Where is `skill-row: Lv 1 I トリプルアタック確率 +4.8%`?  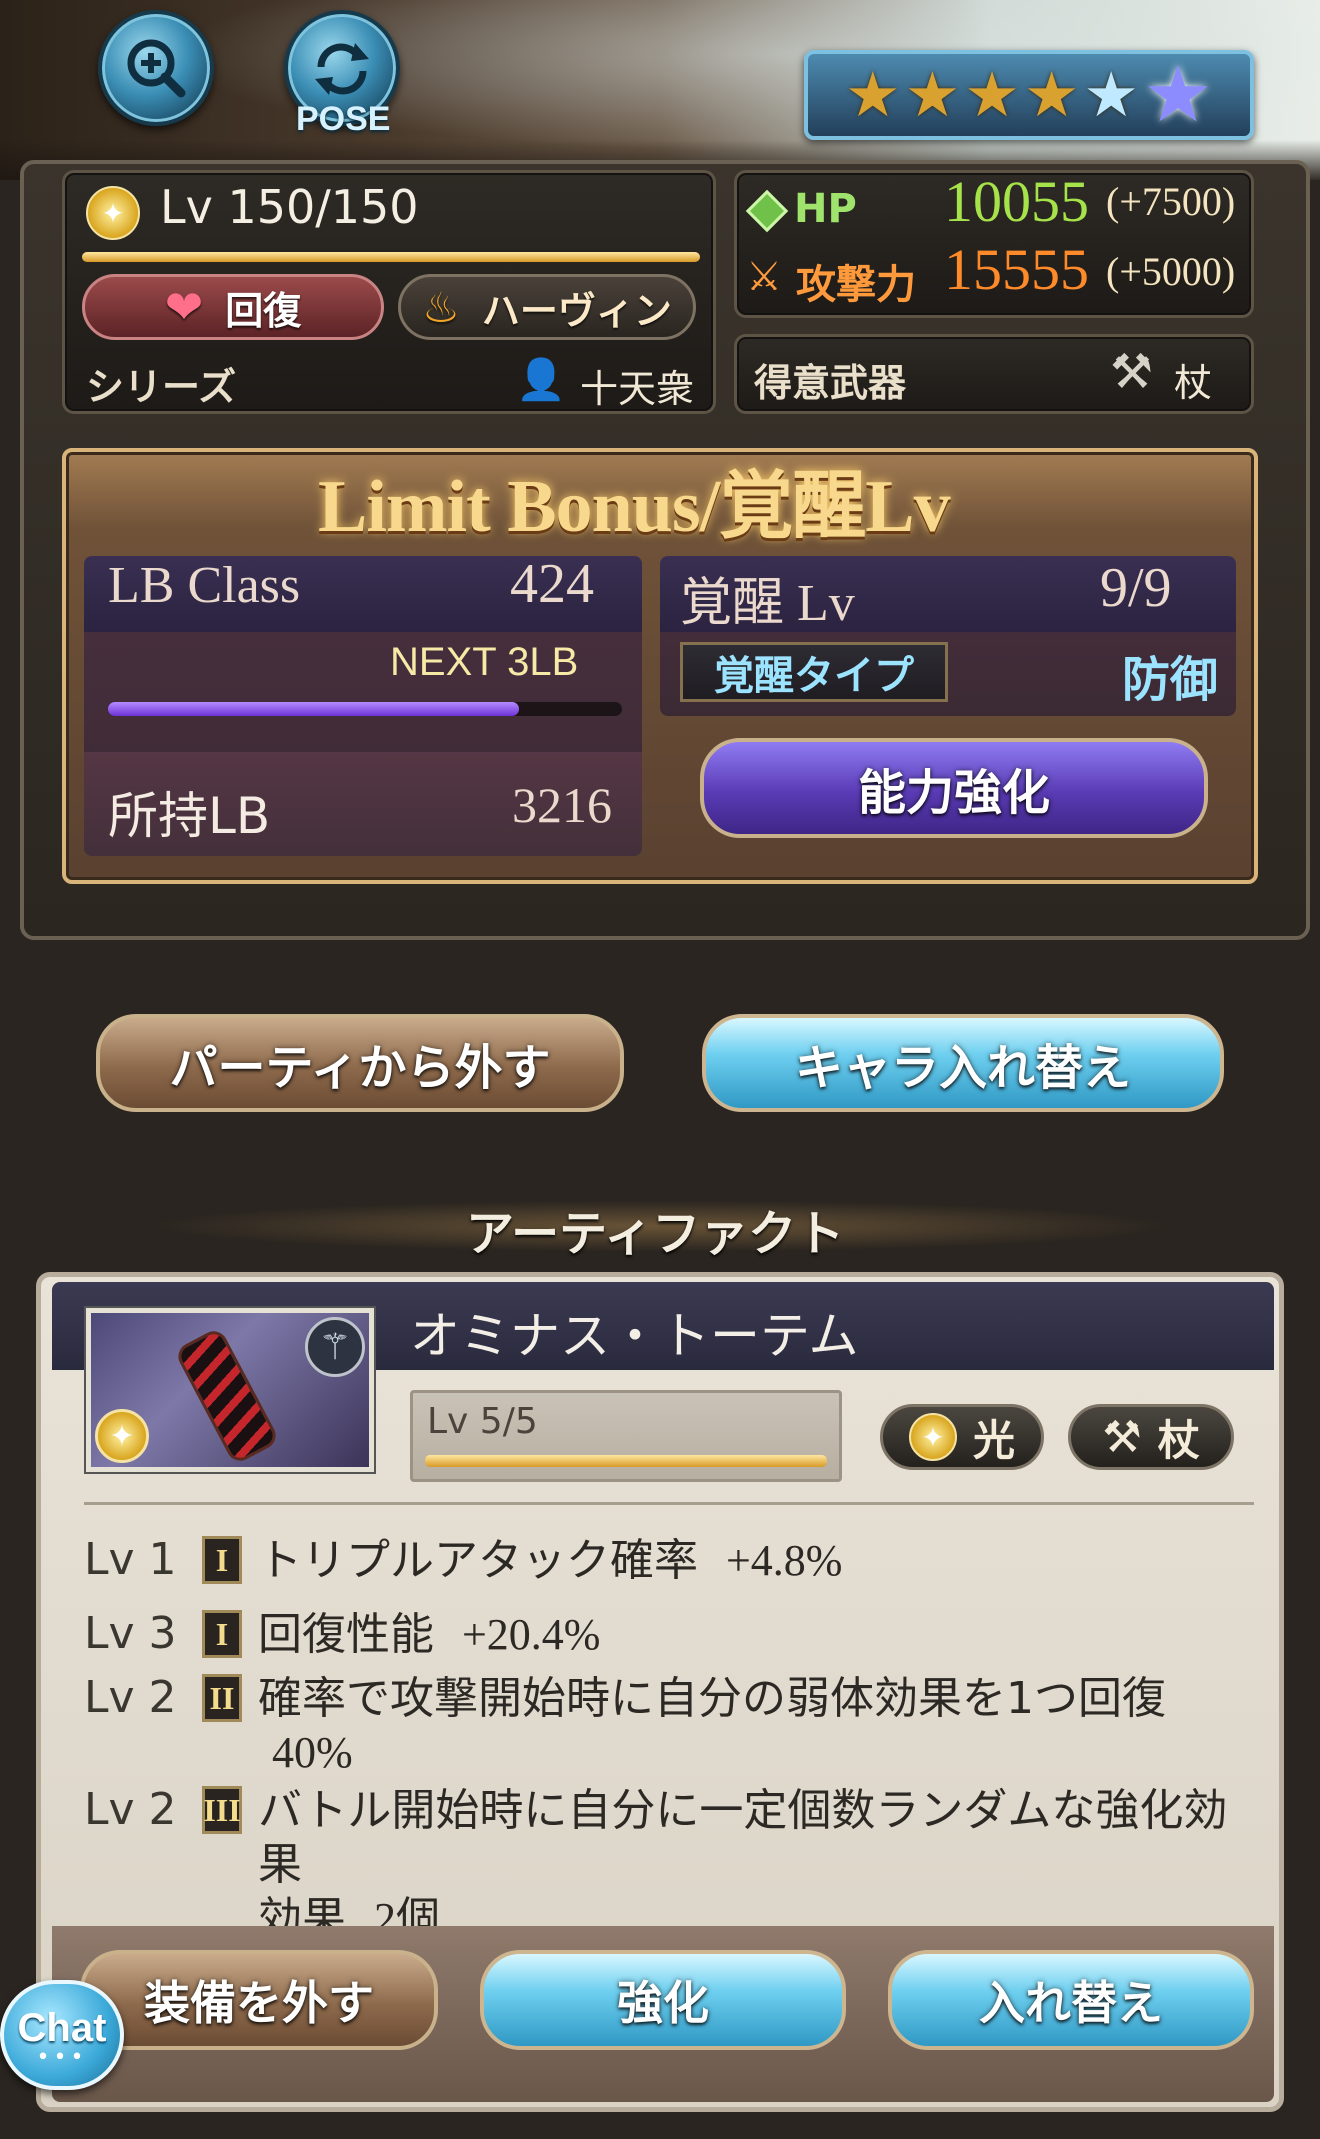 skill-row: Lv 1 I トリプルアタック確率 +4.8% is located at coordinates (669, 1571).